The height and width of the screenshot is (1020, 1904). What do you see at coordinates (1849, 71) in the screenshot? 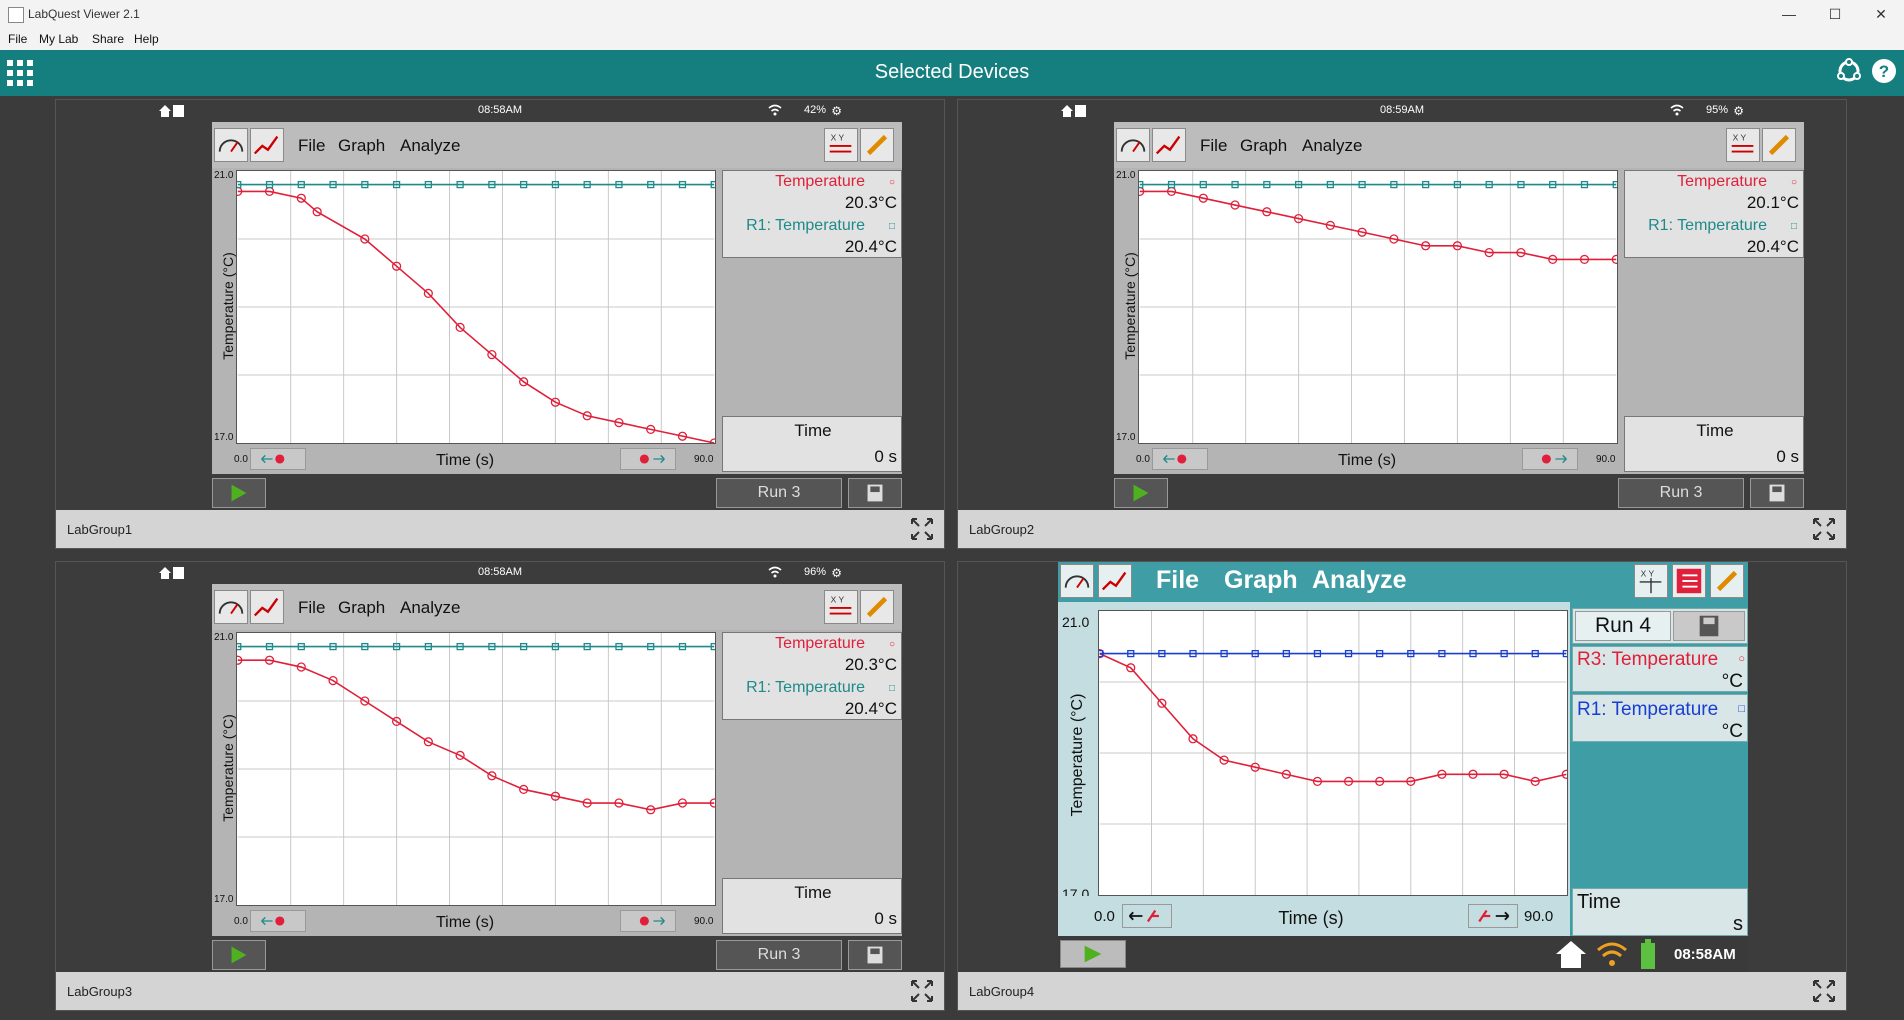
I see `sync-icon` at bounding box center [1849, 71].